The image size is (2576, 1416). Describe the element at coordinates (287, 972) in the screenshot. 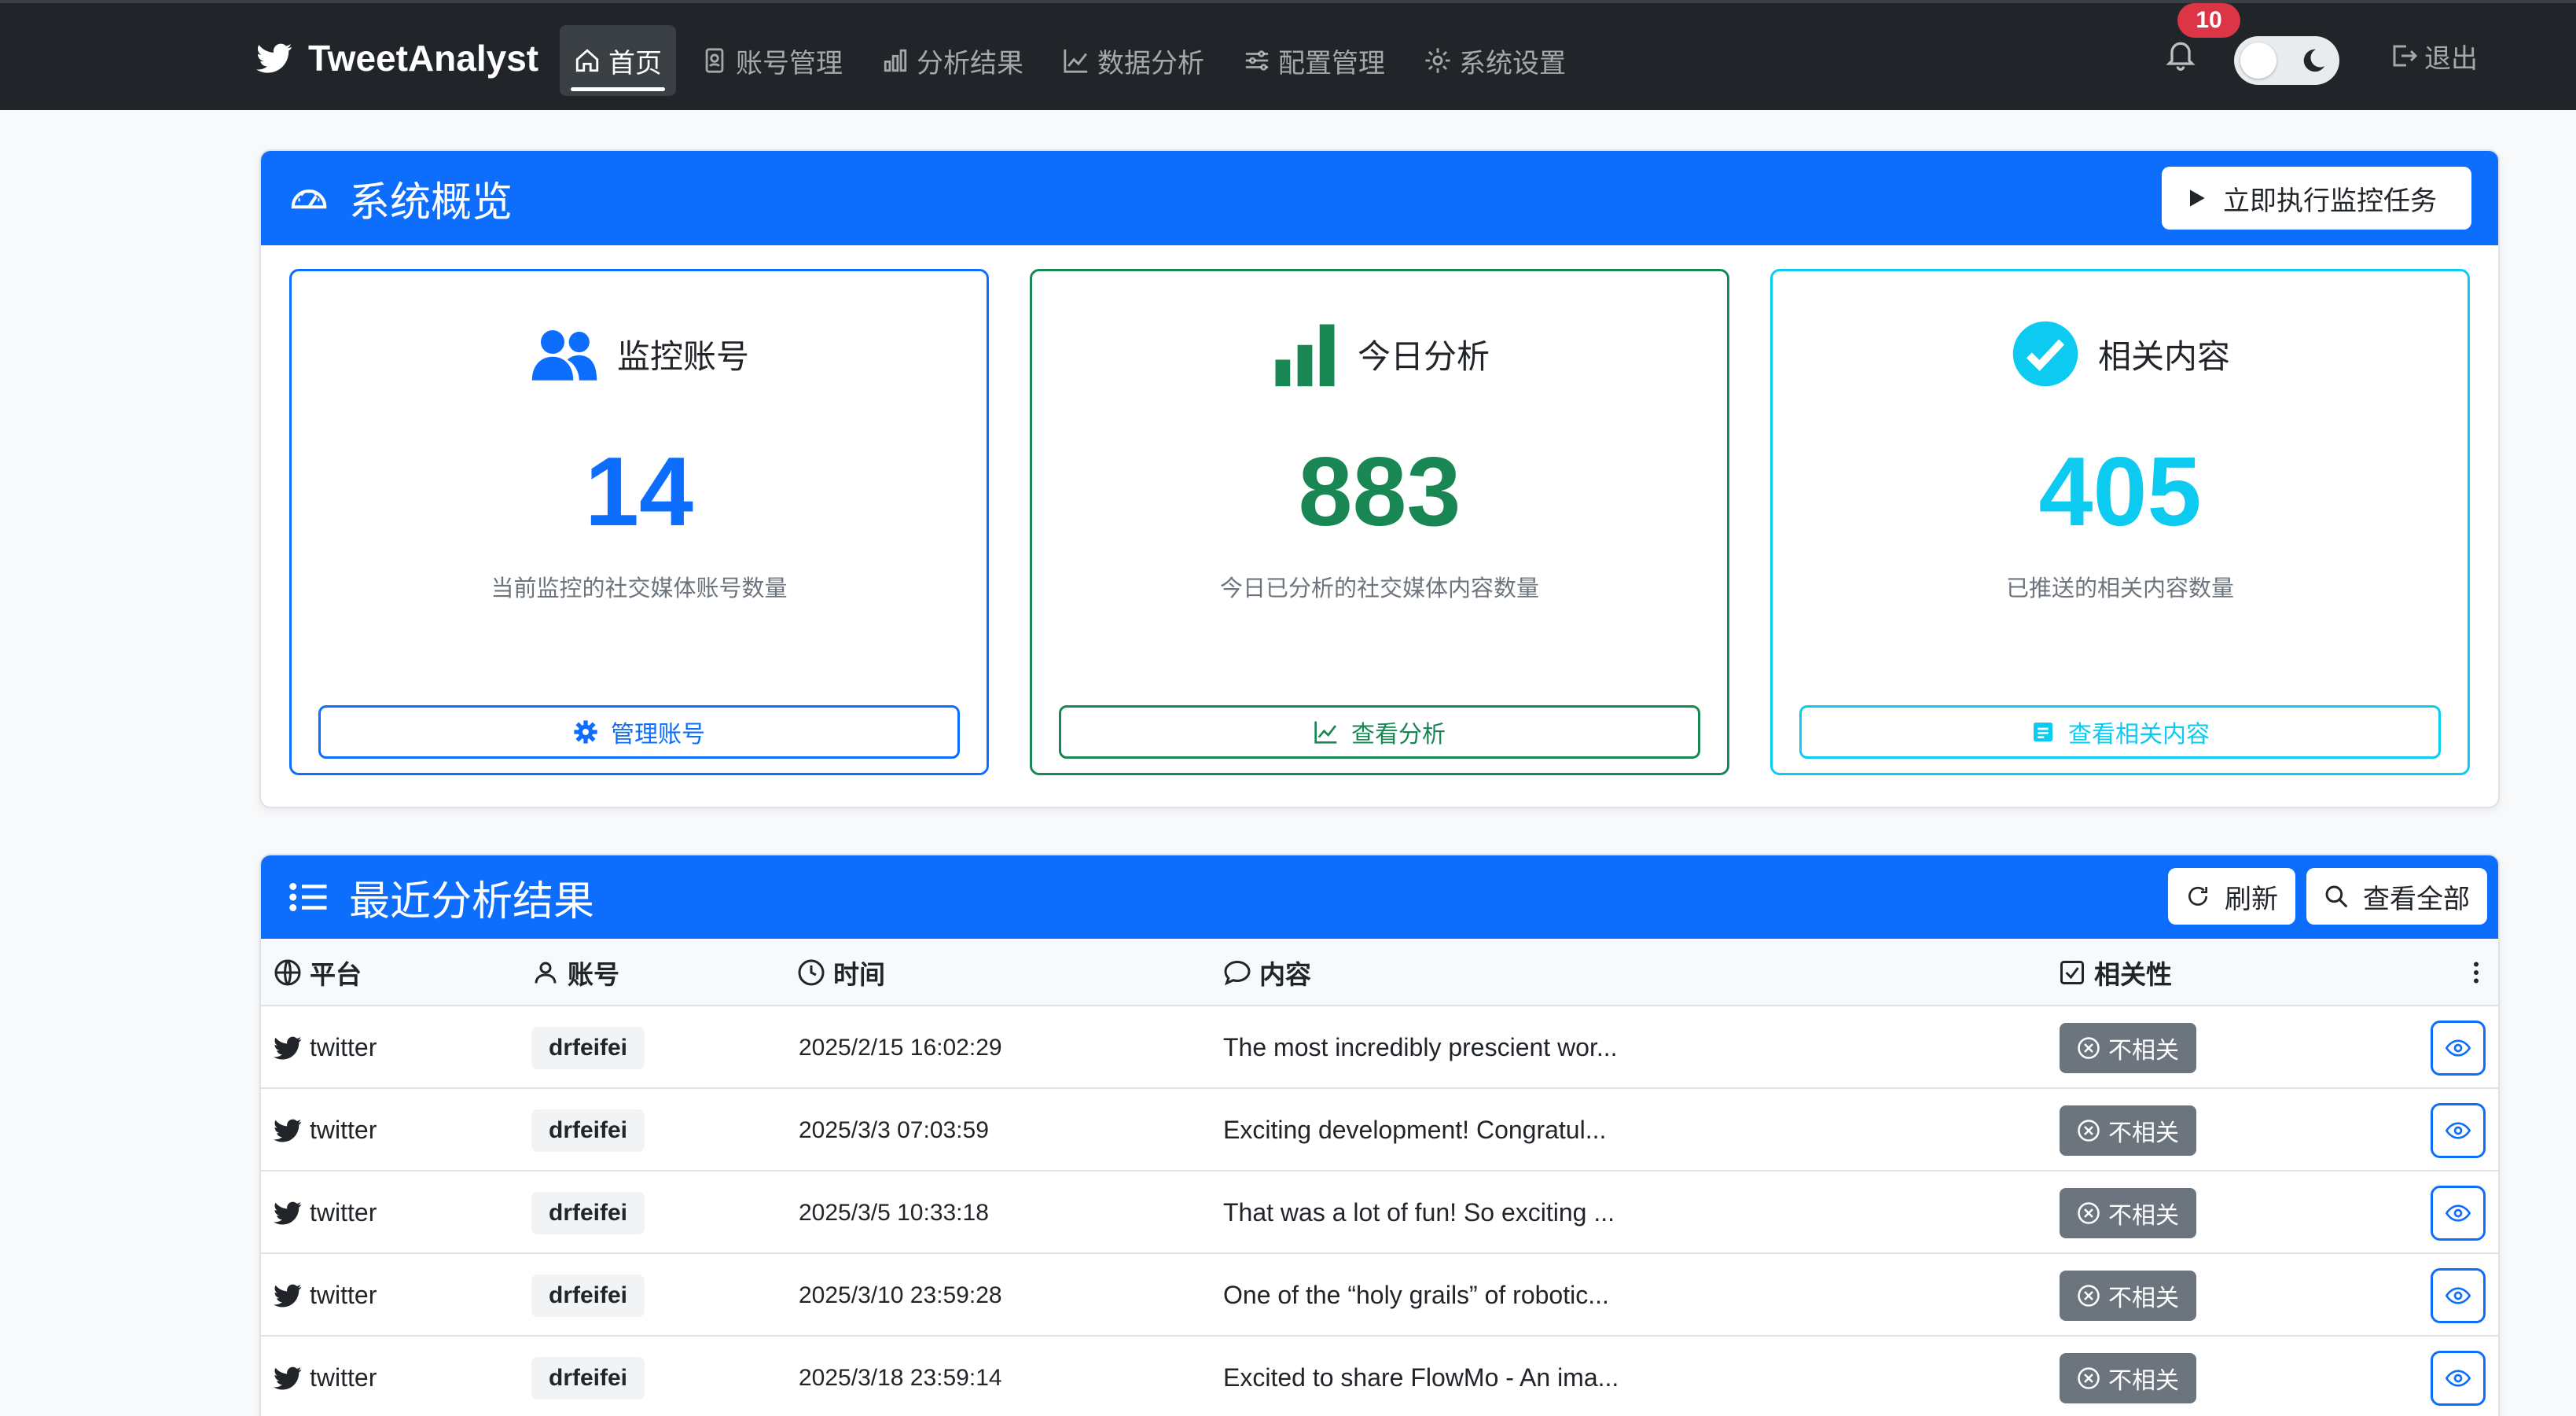

I see `globe-icon` at that location.